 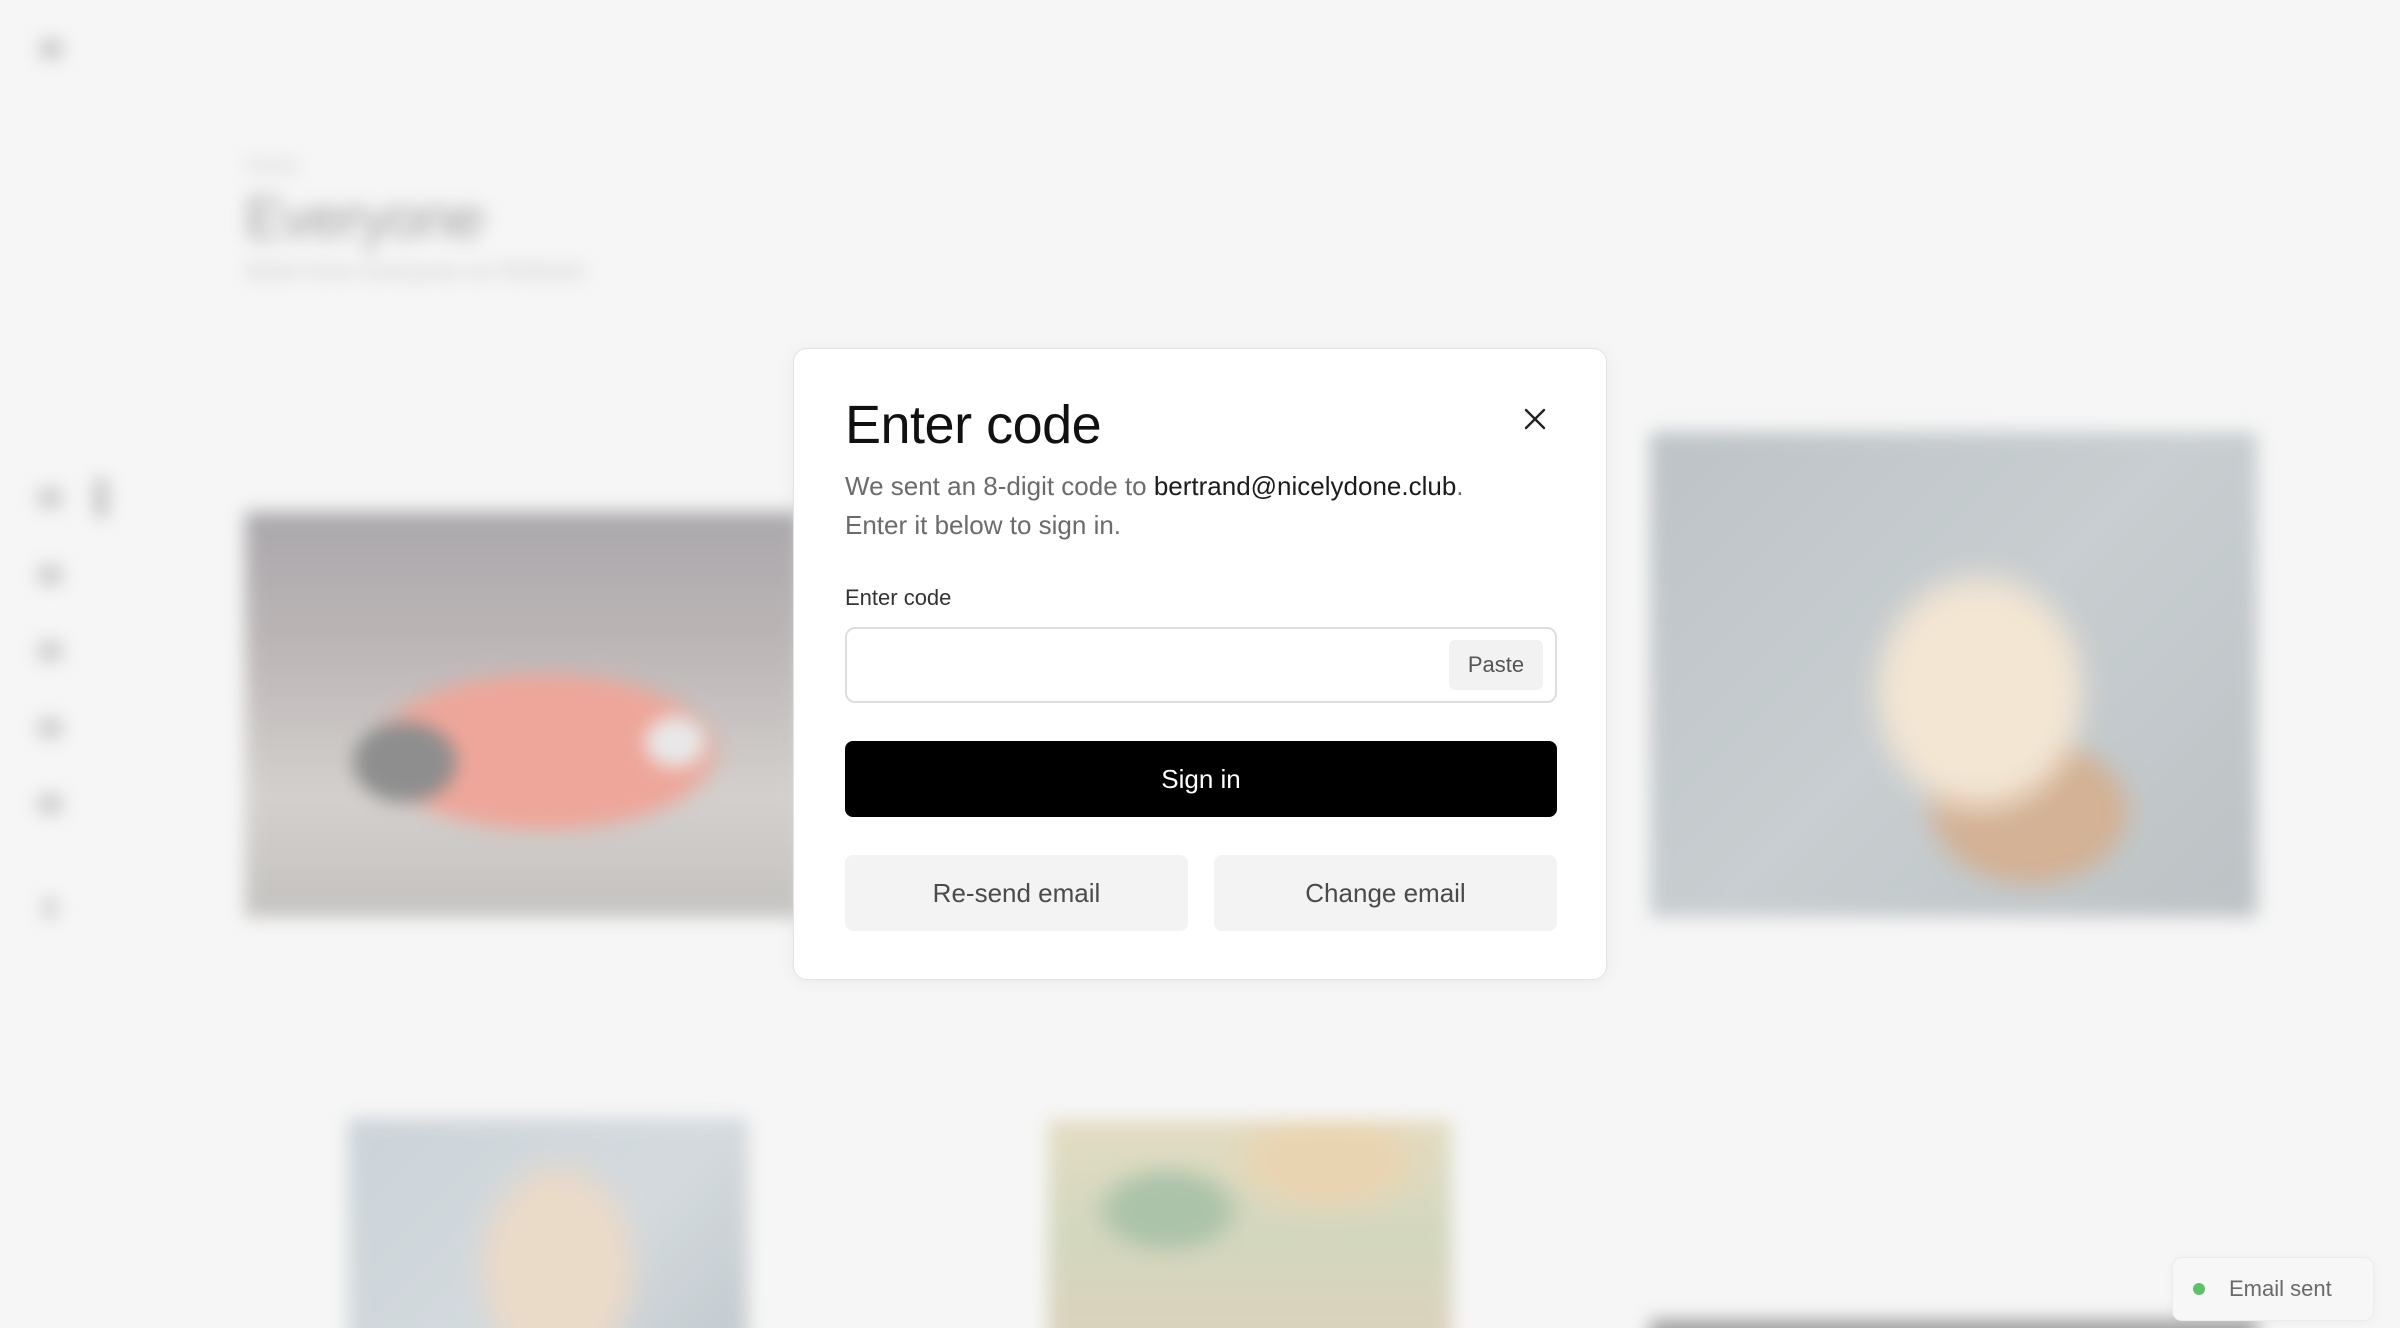 I want to click on close-button, so click(x=1535, y=419).